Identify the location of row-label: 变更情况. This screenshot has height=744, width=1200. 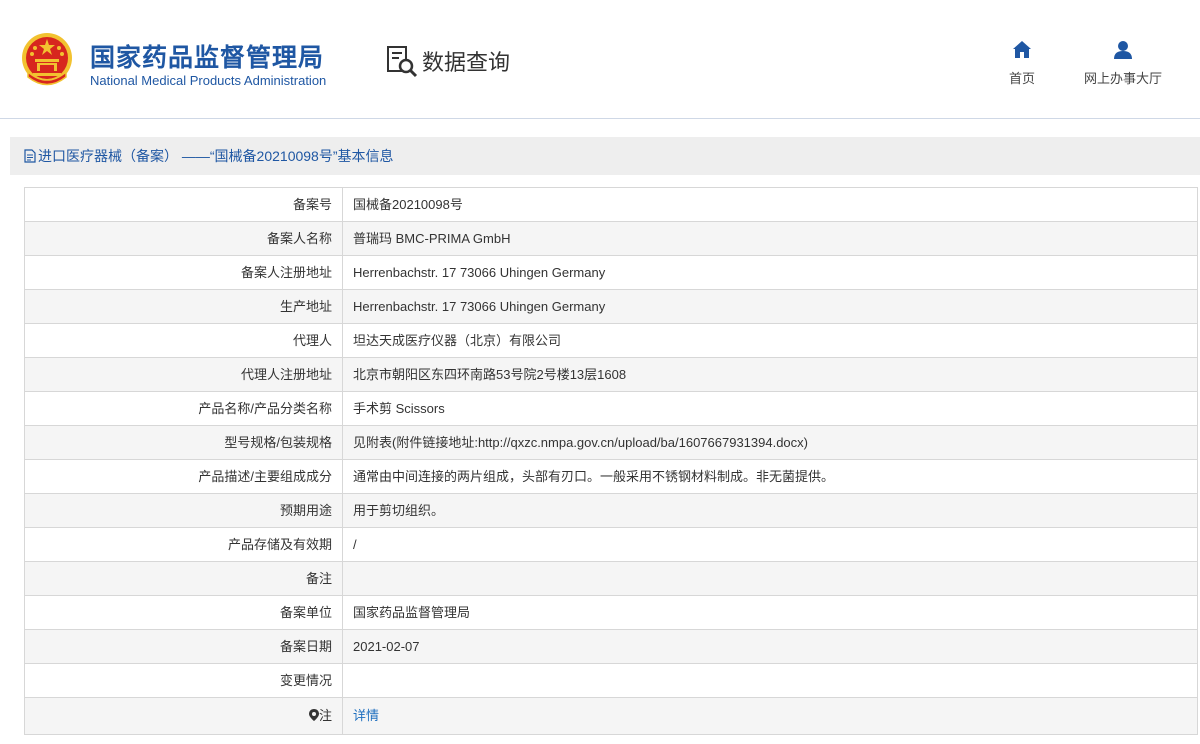
(183, 680).